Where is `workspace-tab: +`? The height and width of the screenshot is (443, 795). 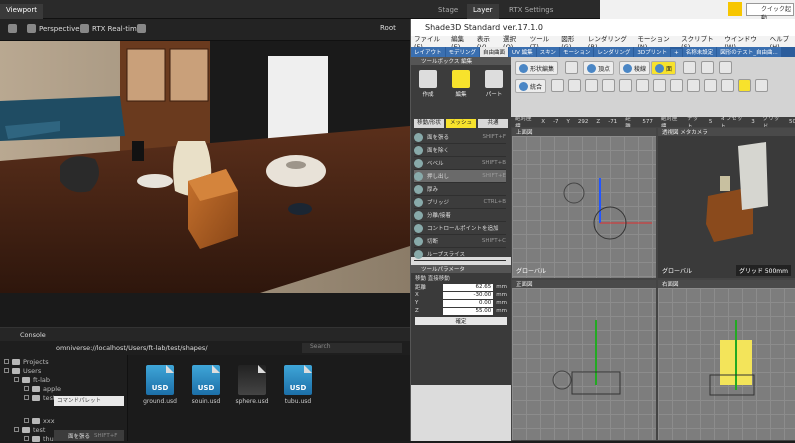
workspace-tab: + is located at coordinates (676, 53).